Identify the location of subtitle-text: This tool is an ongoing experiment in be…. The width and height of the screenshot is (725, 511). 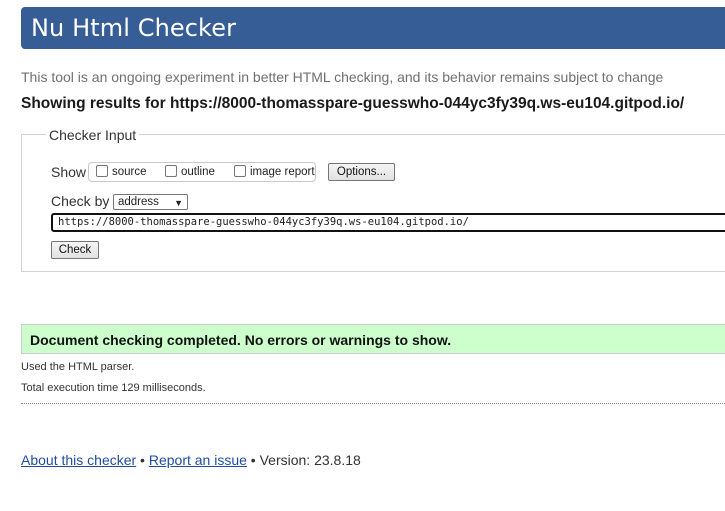
(342, 77).